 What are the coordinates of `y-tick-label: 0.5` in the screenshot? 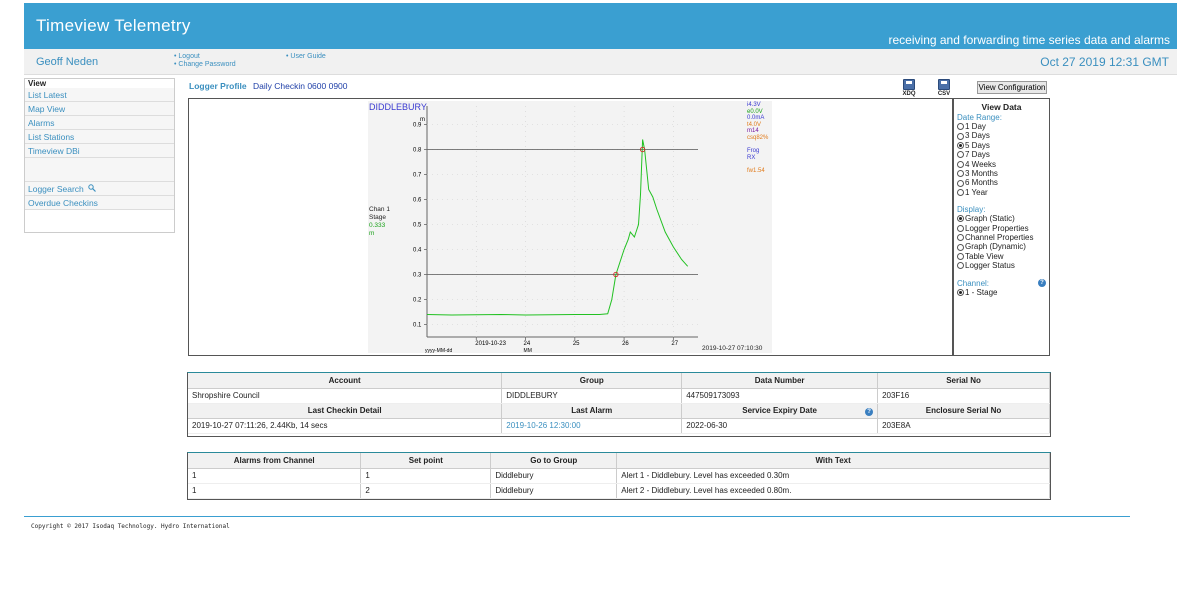 It's located at (417, 226).